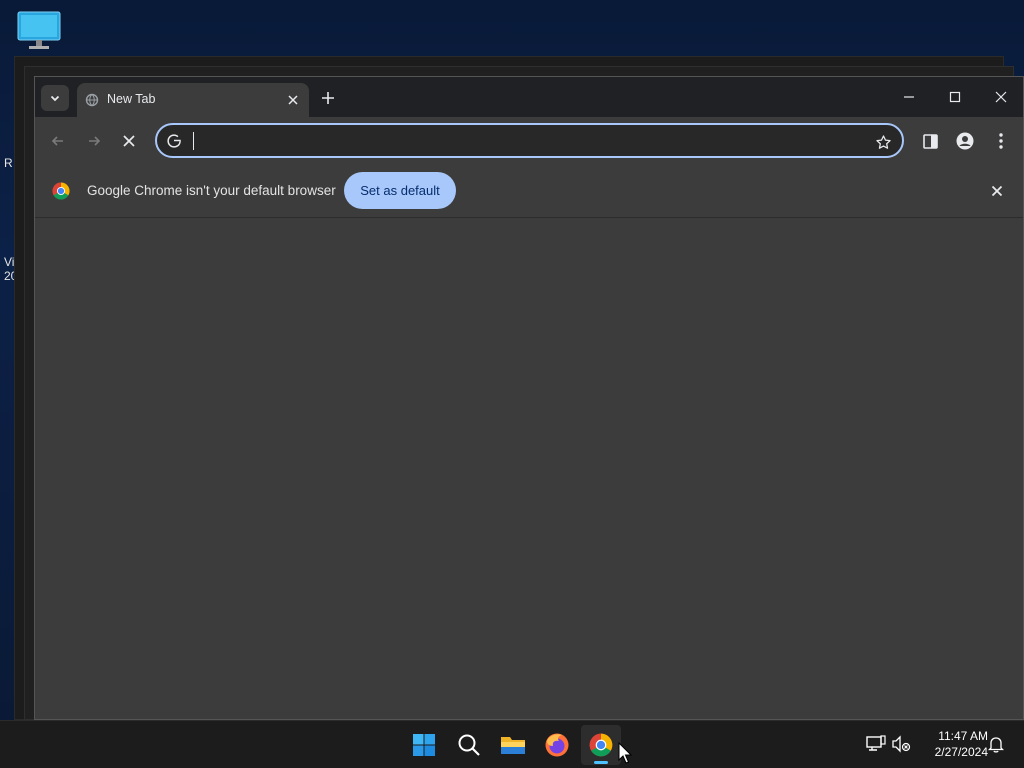 The height and width of the screenshot is (768, 1024). I want to click on google-g-icon, so click(174, 141).